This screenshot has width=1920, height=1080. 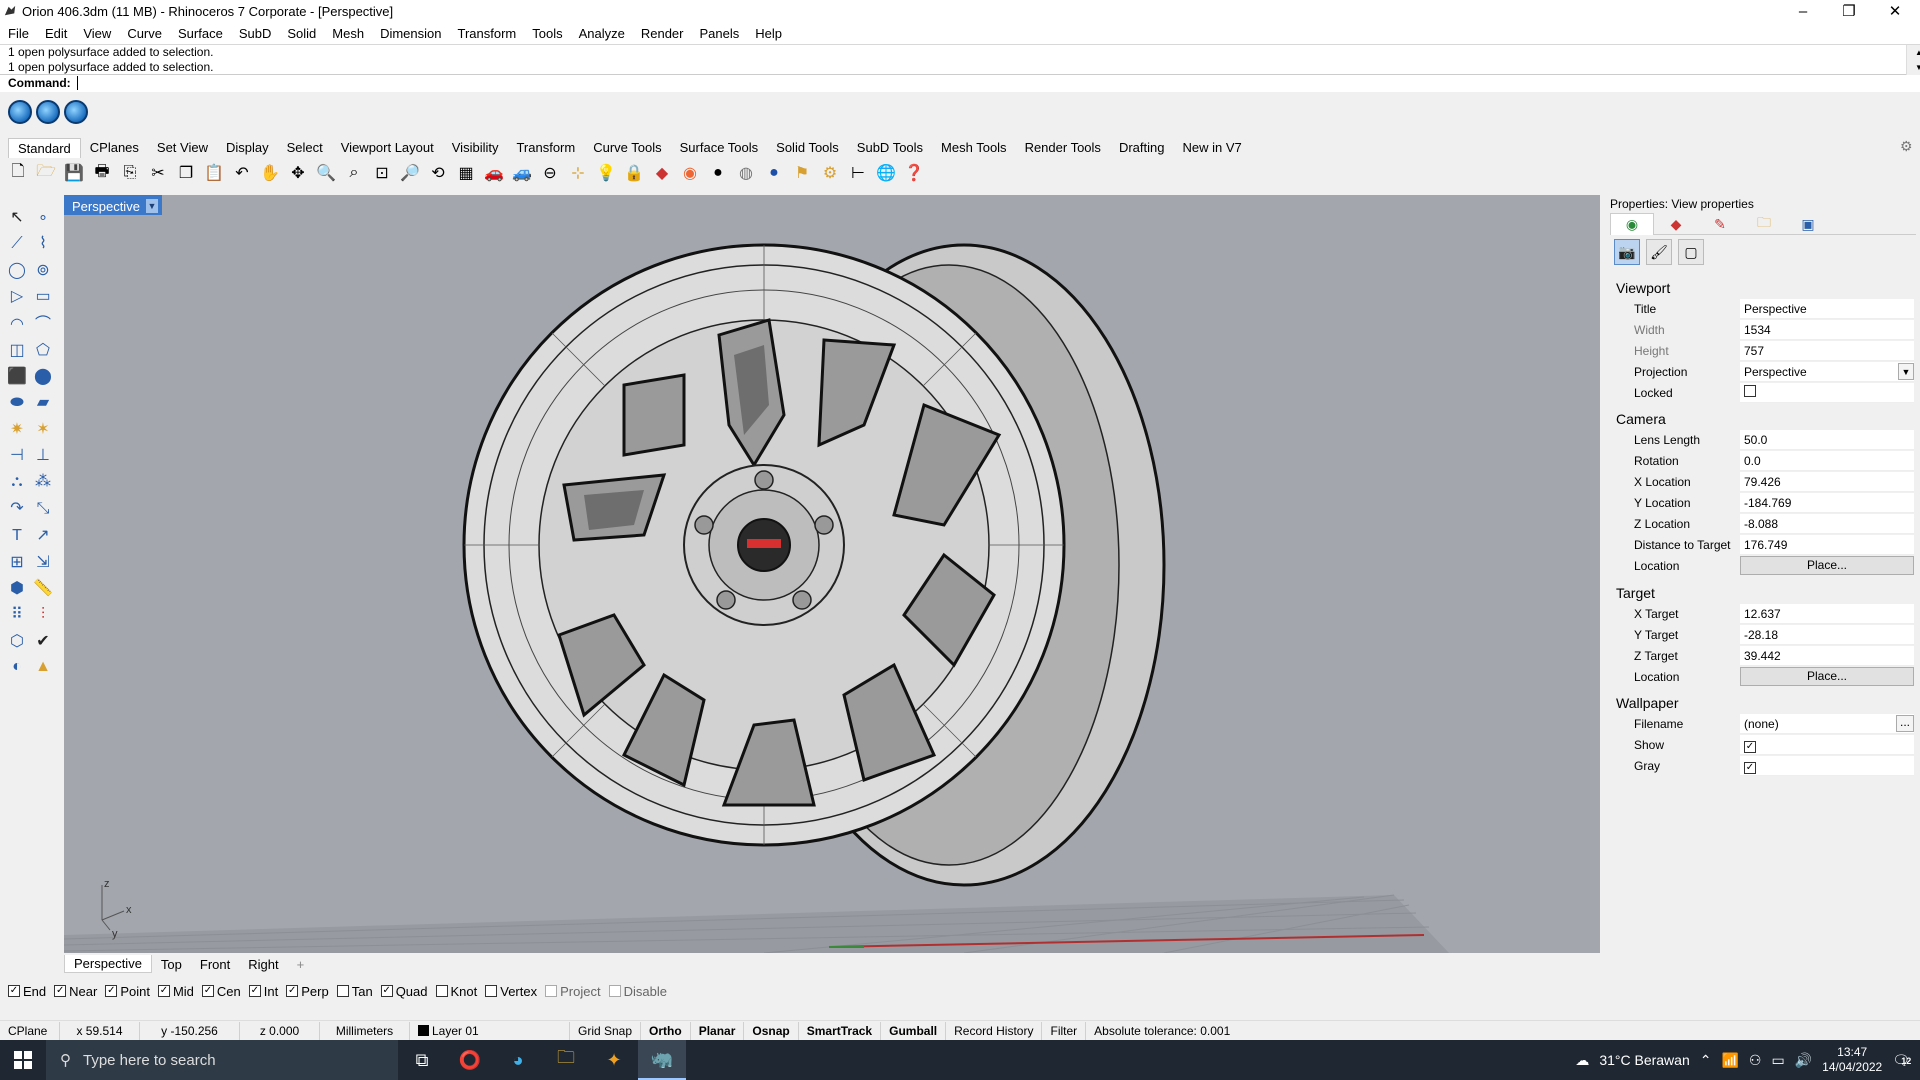 I want to click on z-target-field: 39.442, so click(x=1827, y=655).